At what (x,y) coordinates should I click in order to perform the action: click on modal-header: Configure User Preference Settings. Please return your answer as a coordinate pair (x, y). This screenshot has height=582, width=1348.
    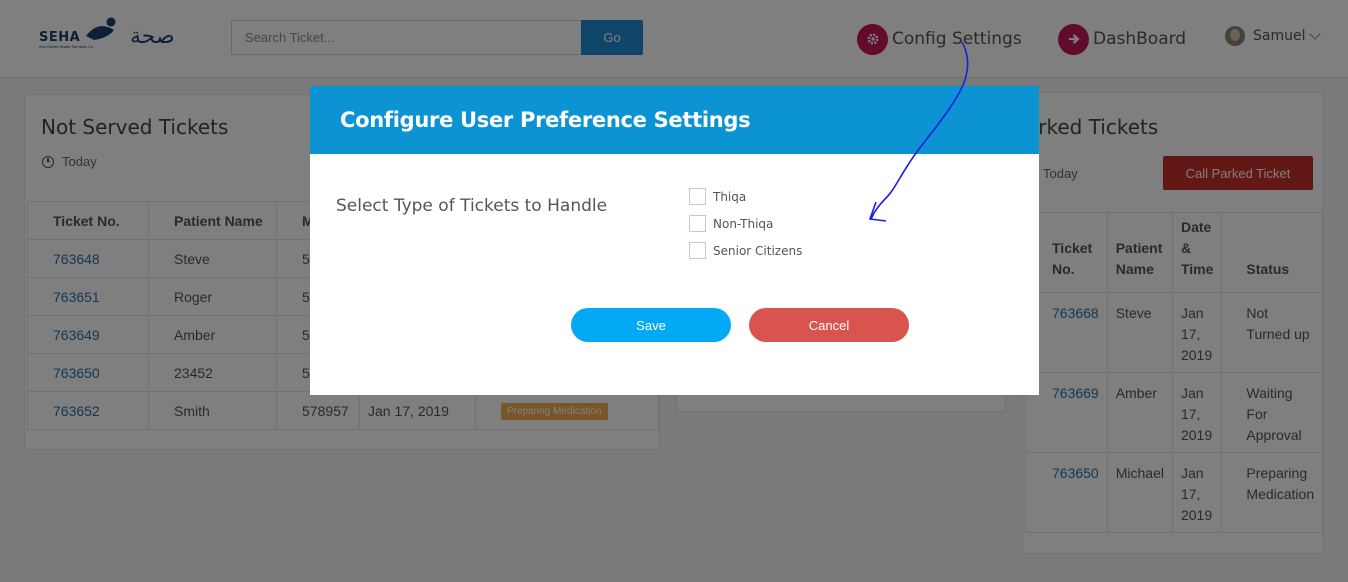
    Looking at the image, I should click on (674, 120).